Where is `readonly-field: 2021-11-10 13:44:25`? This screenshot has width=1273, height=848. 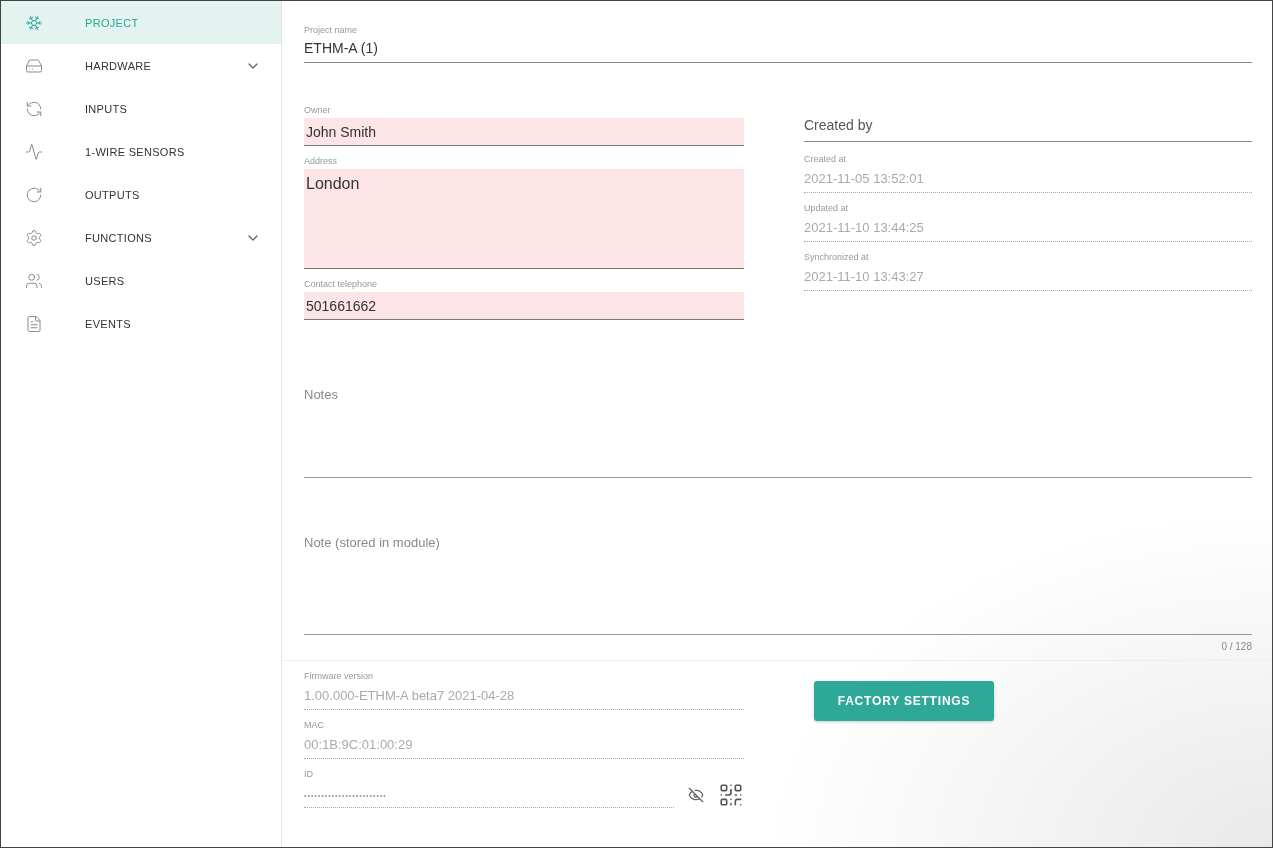 readonly-field: 2021-11-10 13:44:25 is located at coordinates (1028, 229).